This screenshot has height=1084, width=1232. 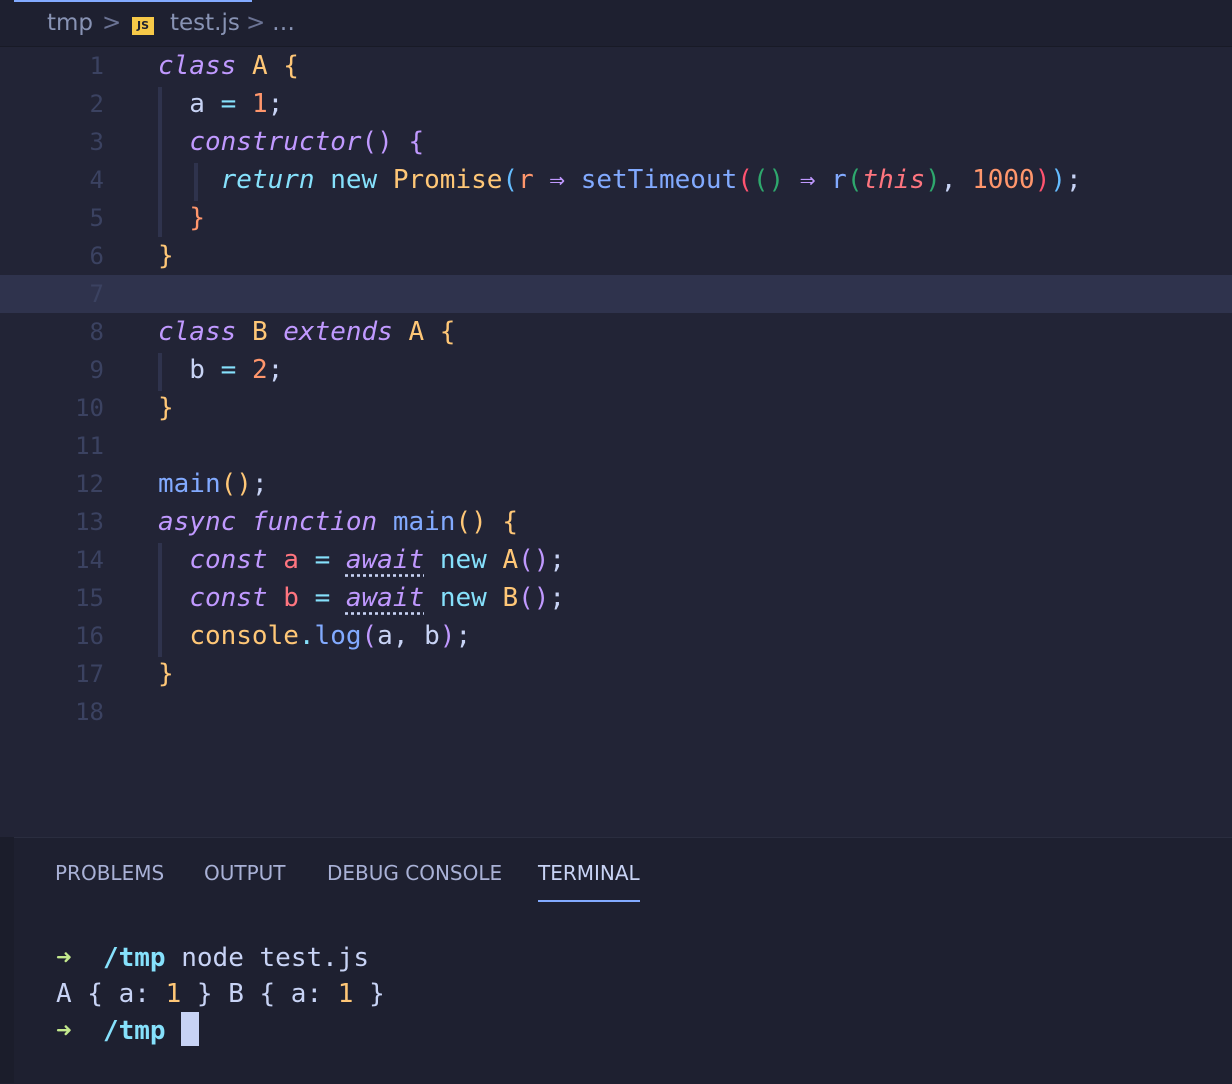 What do you see at coordinates (616, 712) in the screenshot?
I see `code-line-18: 18` at bounding box center [616, 712].